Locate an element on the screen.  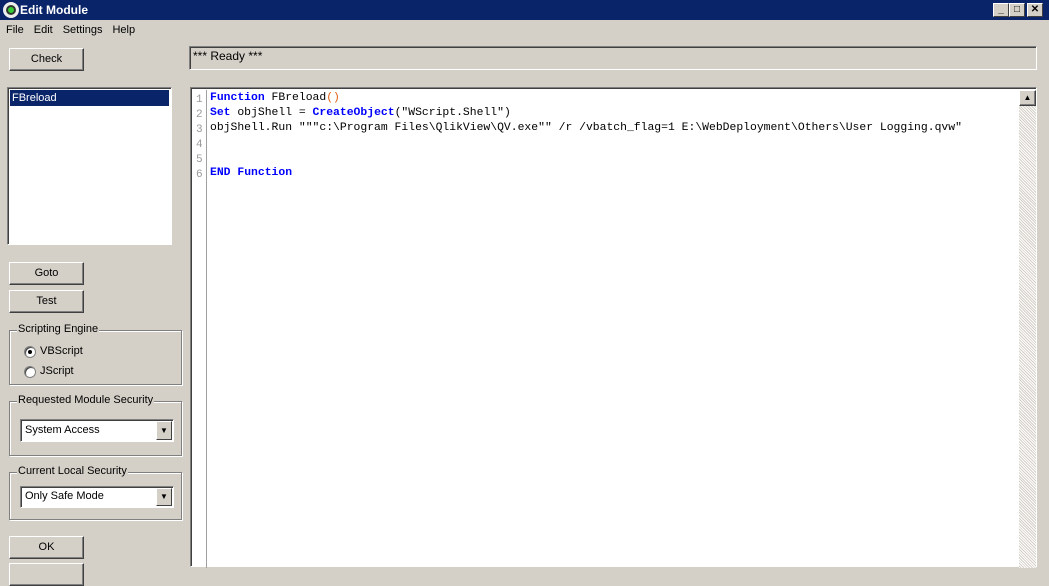
code-line: END Function is located at coordinates (251, 173).